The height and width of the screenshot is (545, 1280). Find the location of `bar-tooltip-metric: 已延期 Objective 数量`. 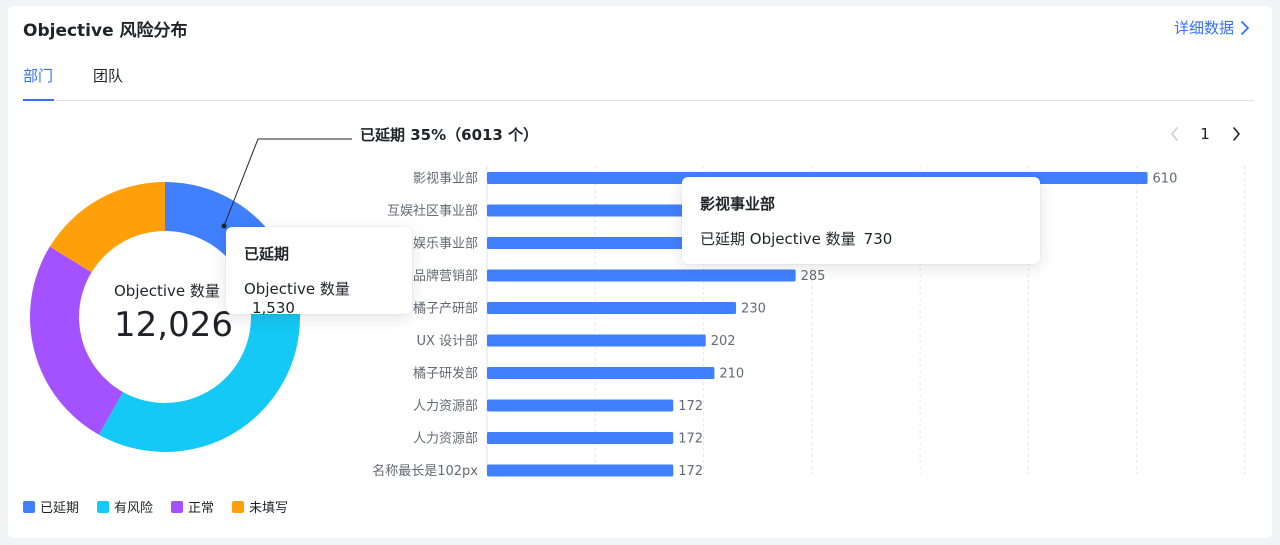

bar-tooltip-metric: 已延期 Objective 数量 is located at coordinates (778, 239).